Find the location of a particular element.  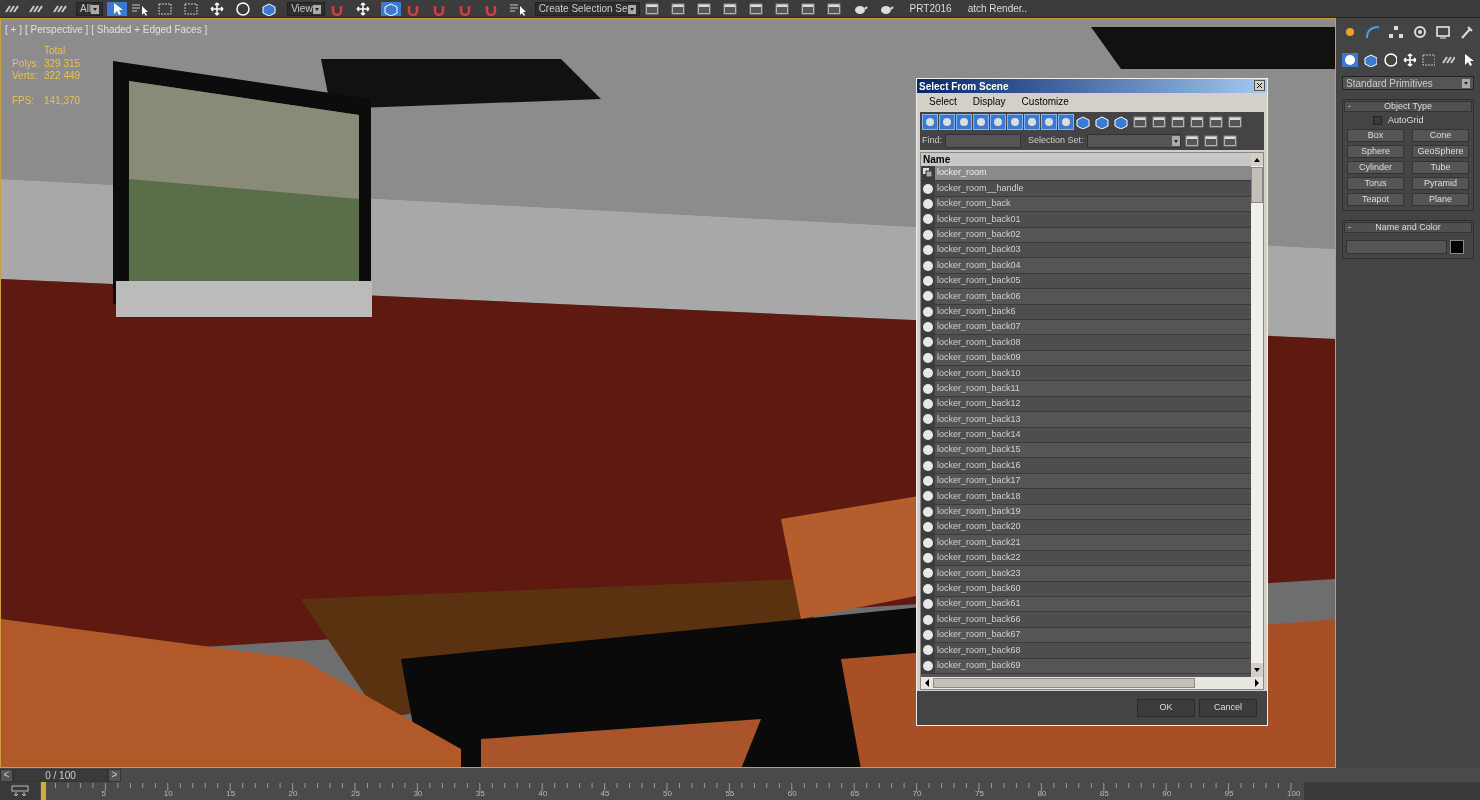

list-row: locker_room_back19 is located at coordinates (1086, 512).